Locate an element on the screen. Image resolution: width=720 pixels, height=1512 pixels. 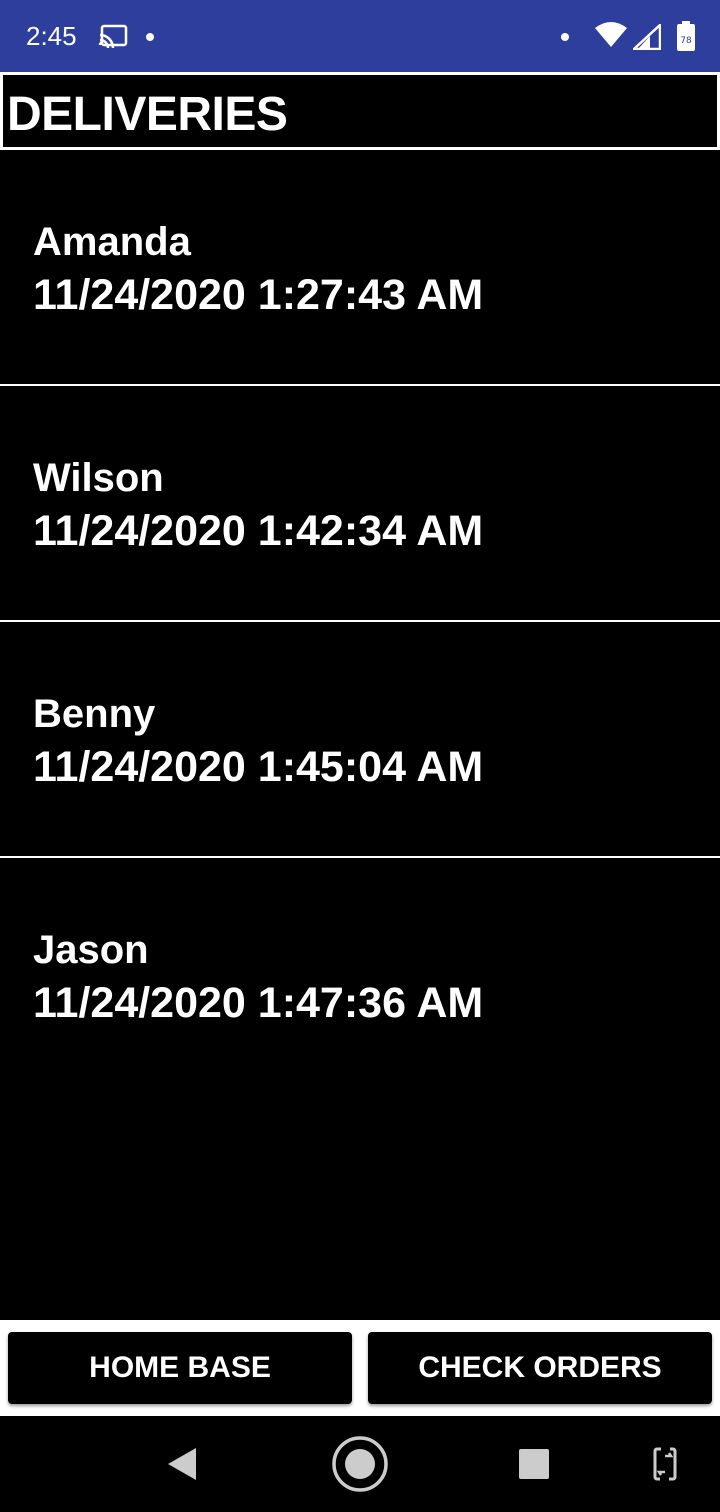
rotate-icon is located at coordinates (665, 1466).